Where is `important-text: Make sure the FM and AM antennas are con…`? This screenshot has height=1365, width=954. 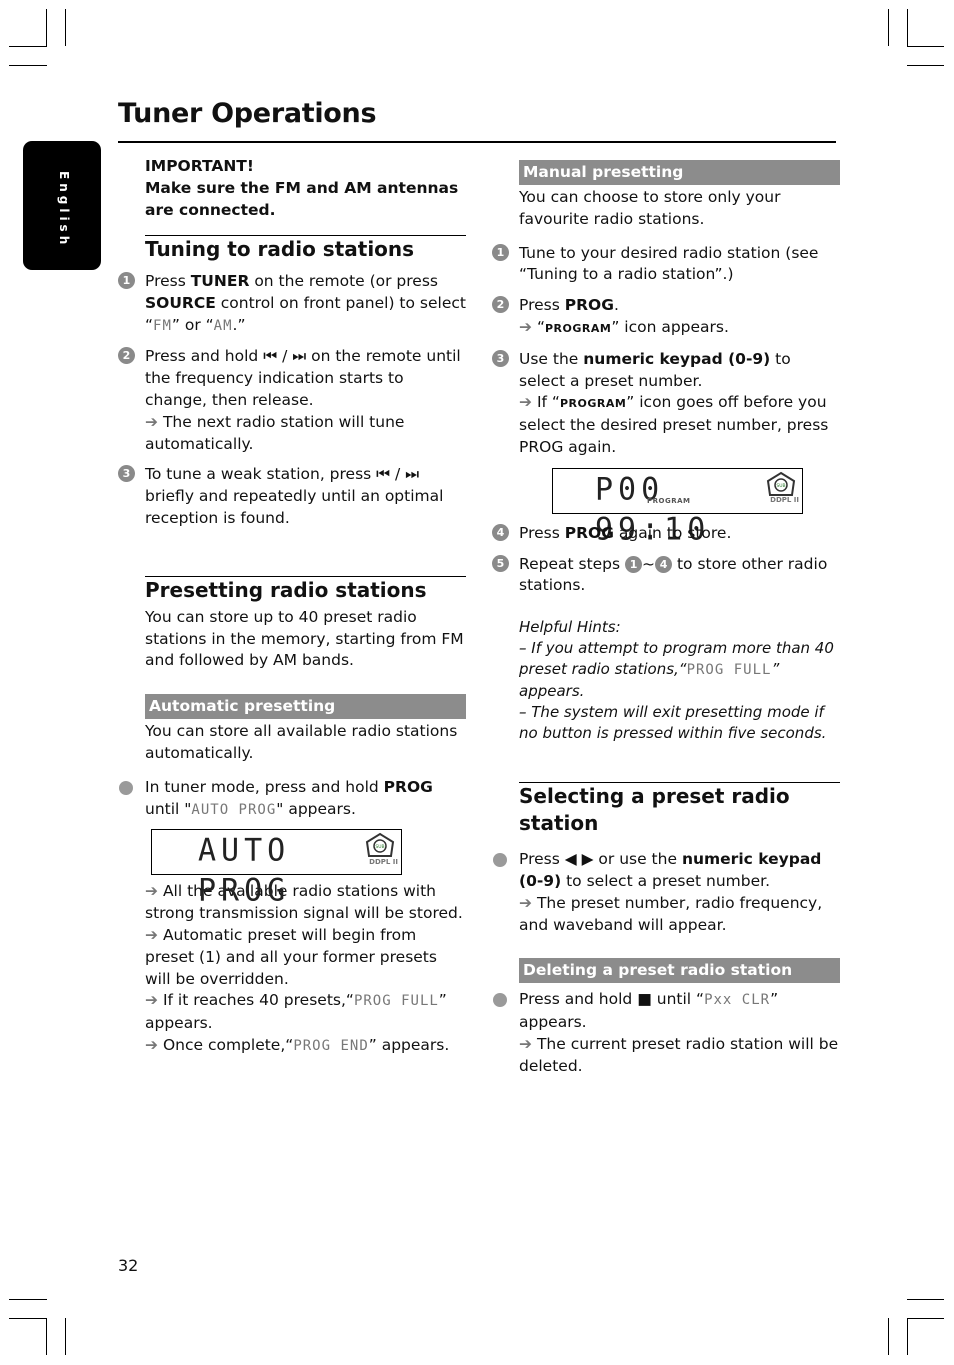
important-text: Make sure the FM and AM antennas are con… is located at coordinates (302, 199).